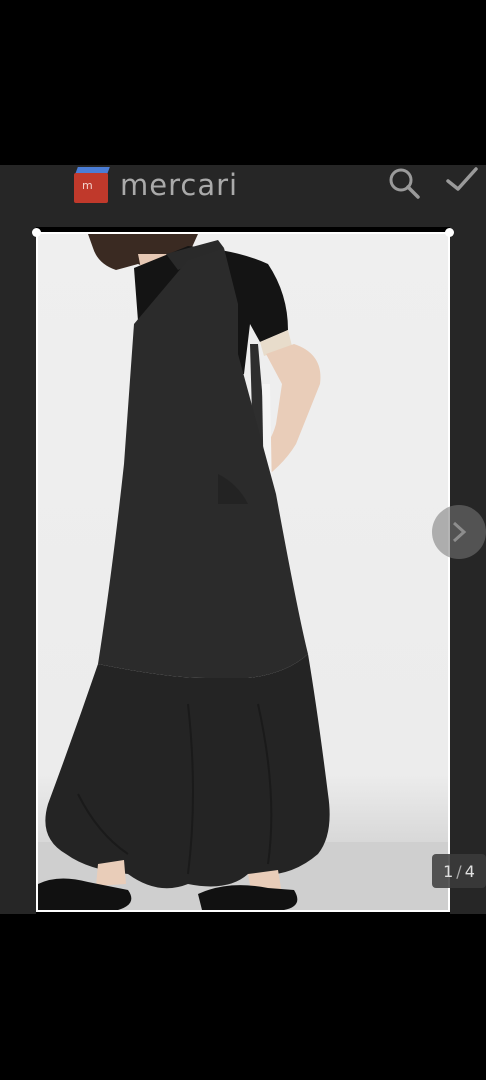 Image resolution: width=486 pixels, height=1080 pixels. I want to click on image-counter: 1 / 4, so click(459, 871).